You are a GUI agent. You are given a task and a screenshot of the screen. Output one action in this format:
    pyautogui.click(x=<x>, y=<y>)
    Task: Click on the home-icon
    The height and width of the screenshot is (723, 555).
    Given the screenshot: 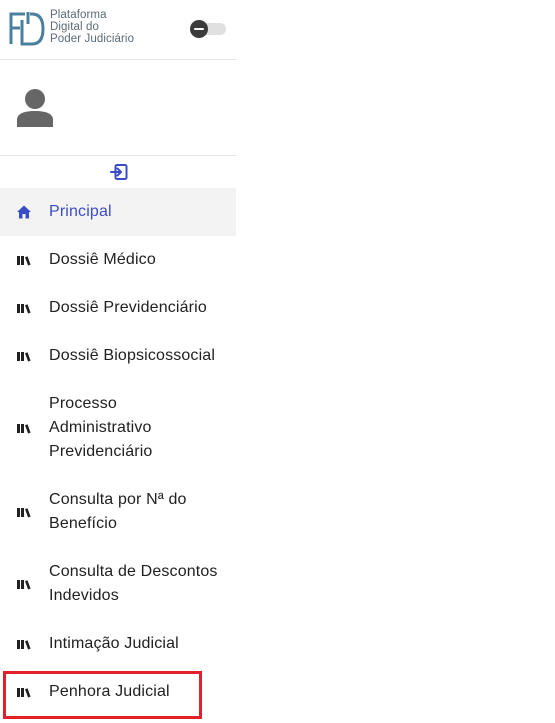 What is the action you would take?
    pyautogui.click(x=24, y=212)
    